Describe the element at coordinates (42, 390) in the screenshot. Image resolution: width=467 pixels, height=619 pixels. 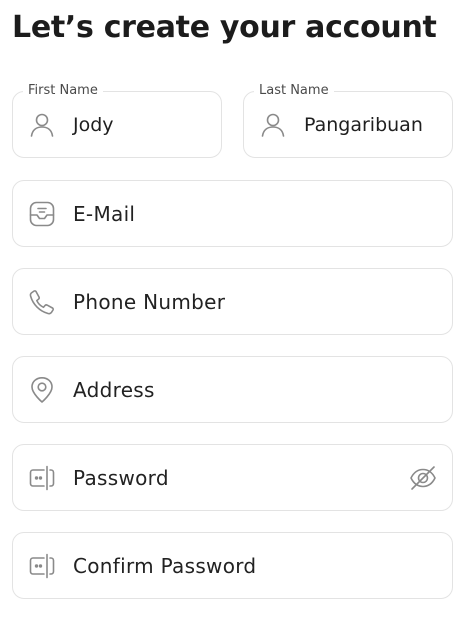
I see `location-pin-icon` at that location.